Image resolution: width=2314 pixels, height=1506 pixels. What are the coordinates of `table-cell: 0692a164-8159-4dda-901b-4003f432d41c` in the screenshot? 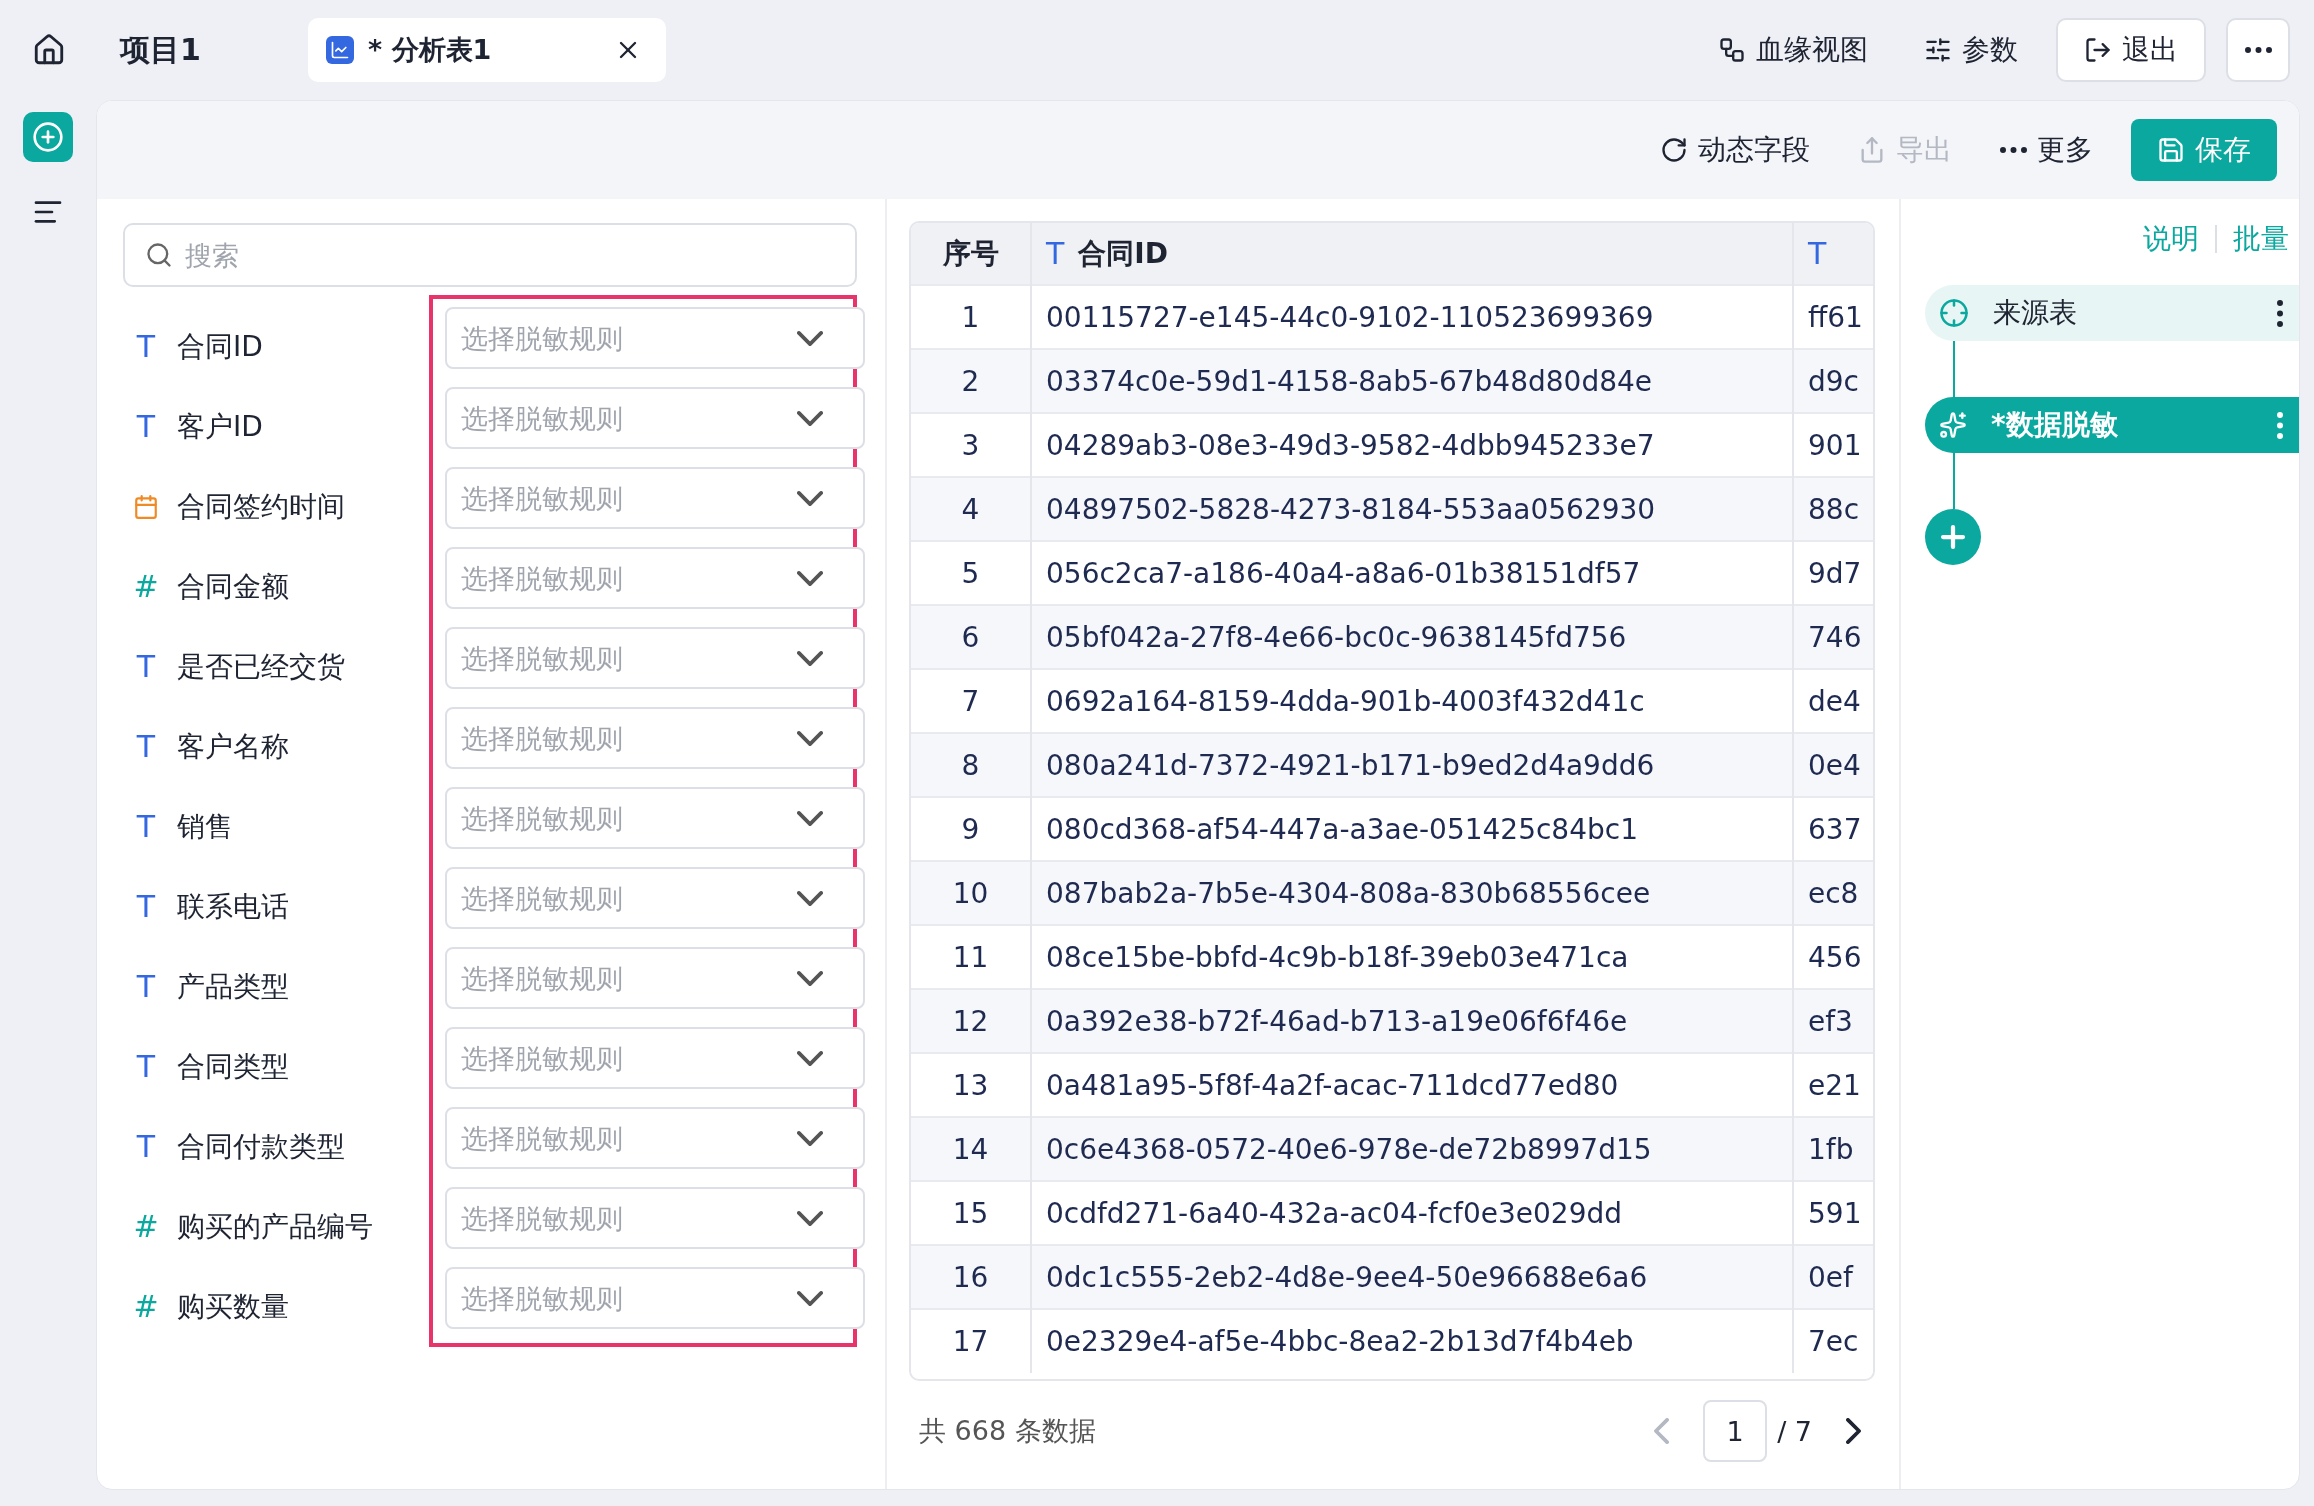 It's located at (1412, 701).